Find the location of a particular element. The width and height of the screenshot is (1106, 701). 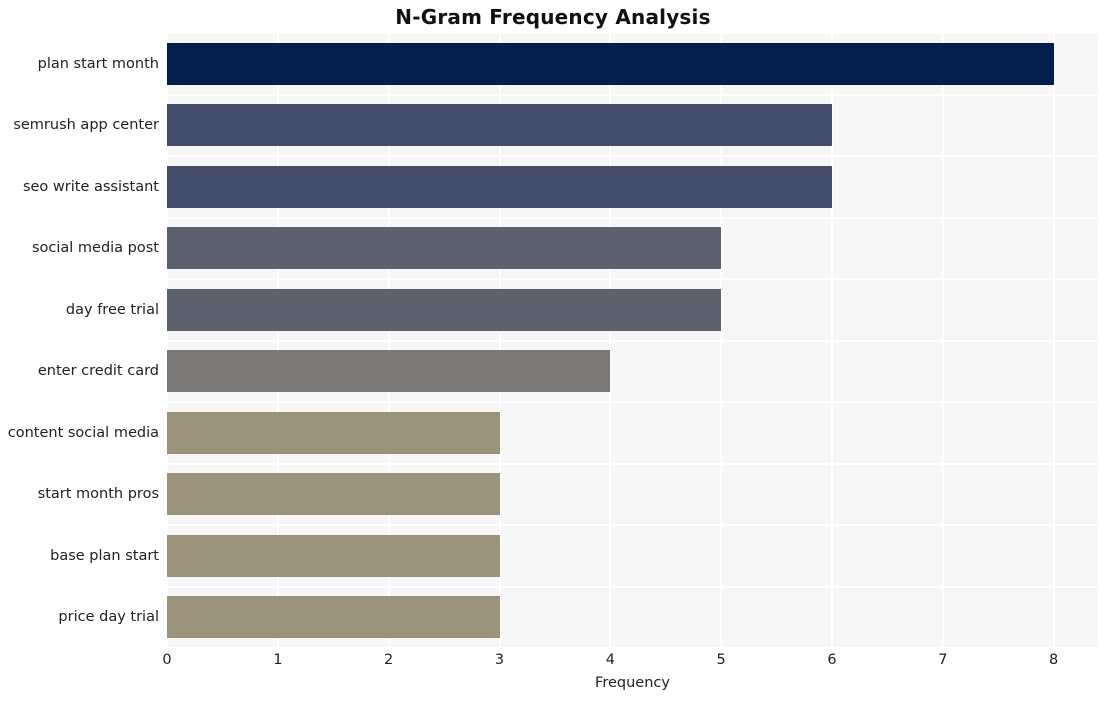

y-axis-tick-label: plan start month is located at coordinates (98, 63).